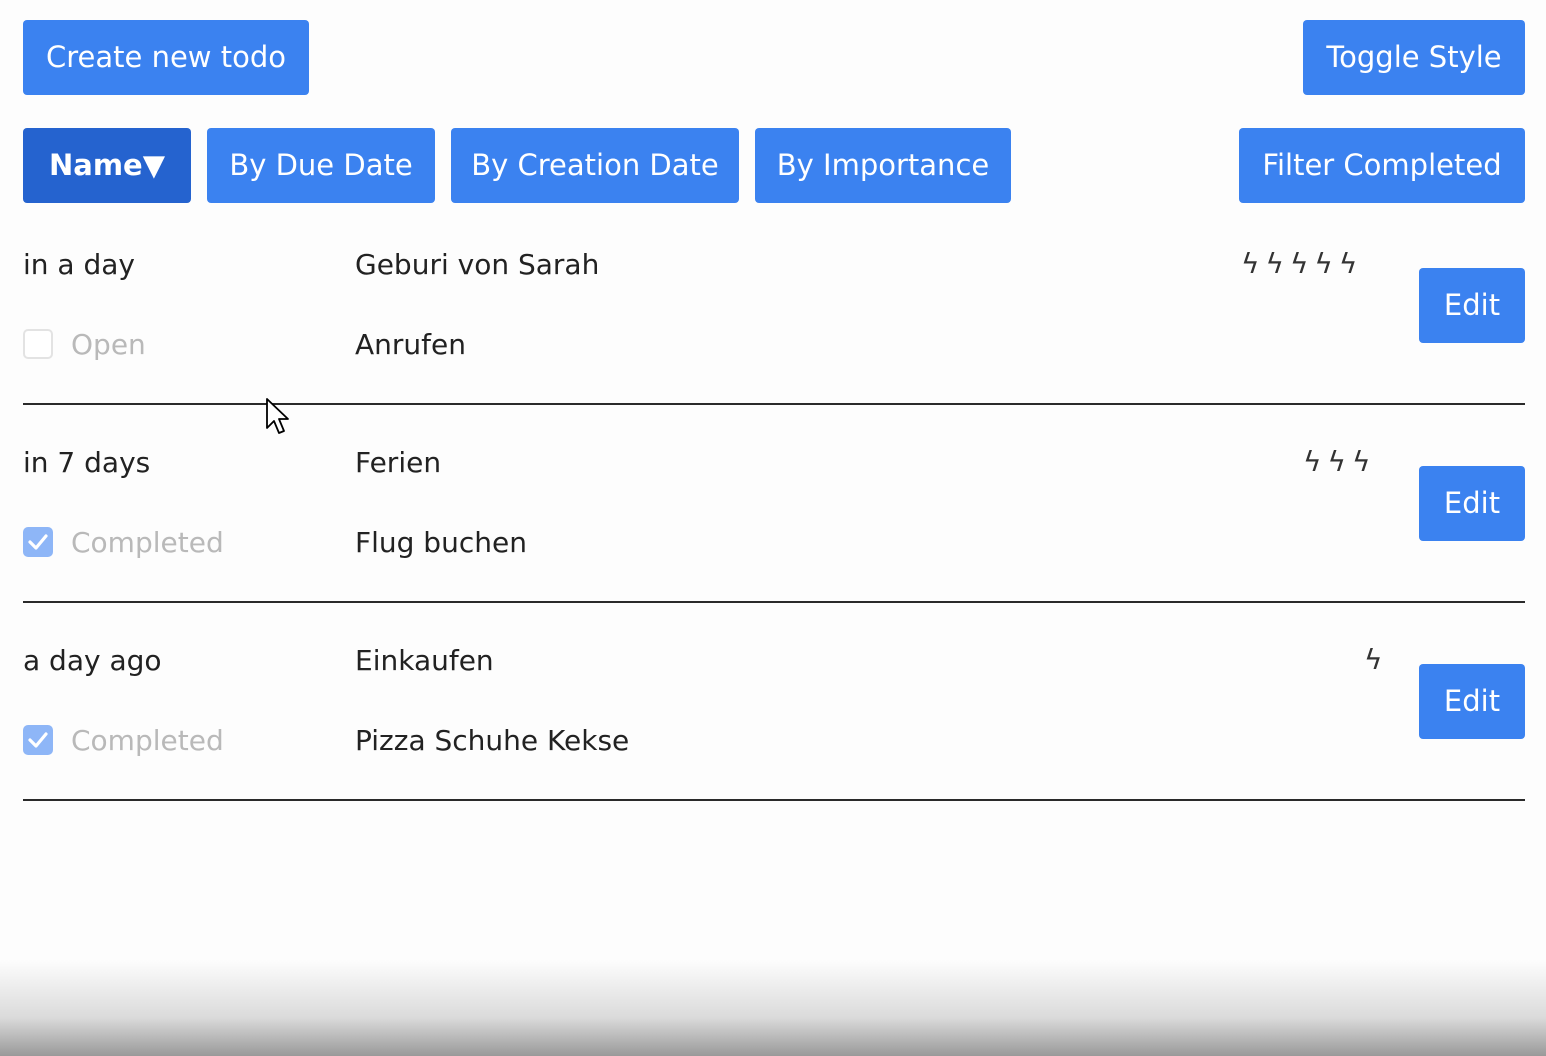 Image resolution: width=1546 pixels, height=1056 pixels. I want to click on todo-due: in 7 days, so click(87, 462).